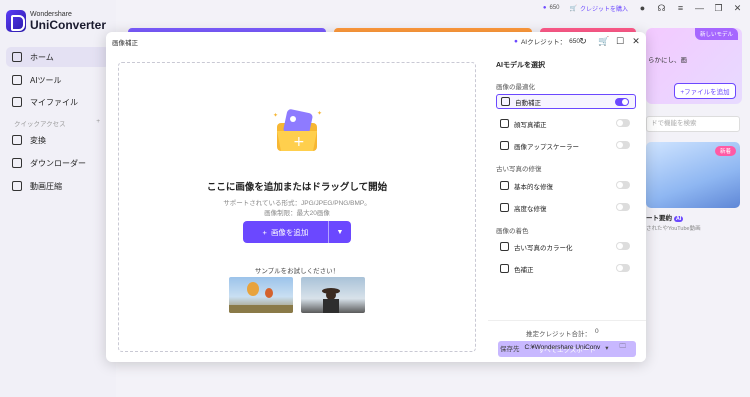  Describe the element at coordinates (530, 125) in the screenshot. I see `model-label: 顔写真補正` at that location.